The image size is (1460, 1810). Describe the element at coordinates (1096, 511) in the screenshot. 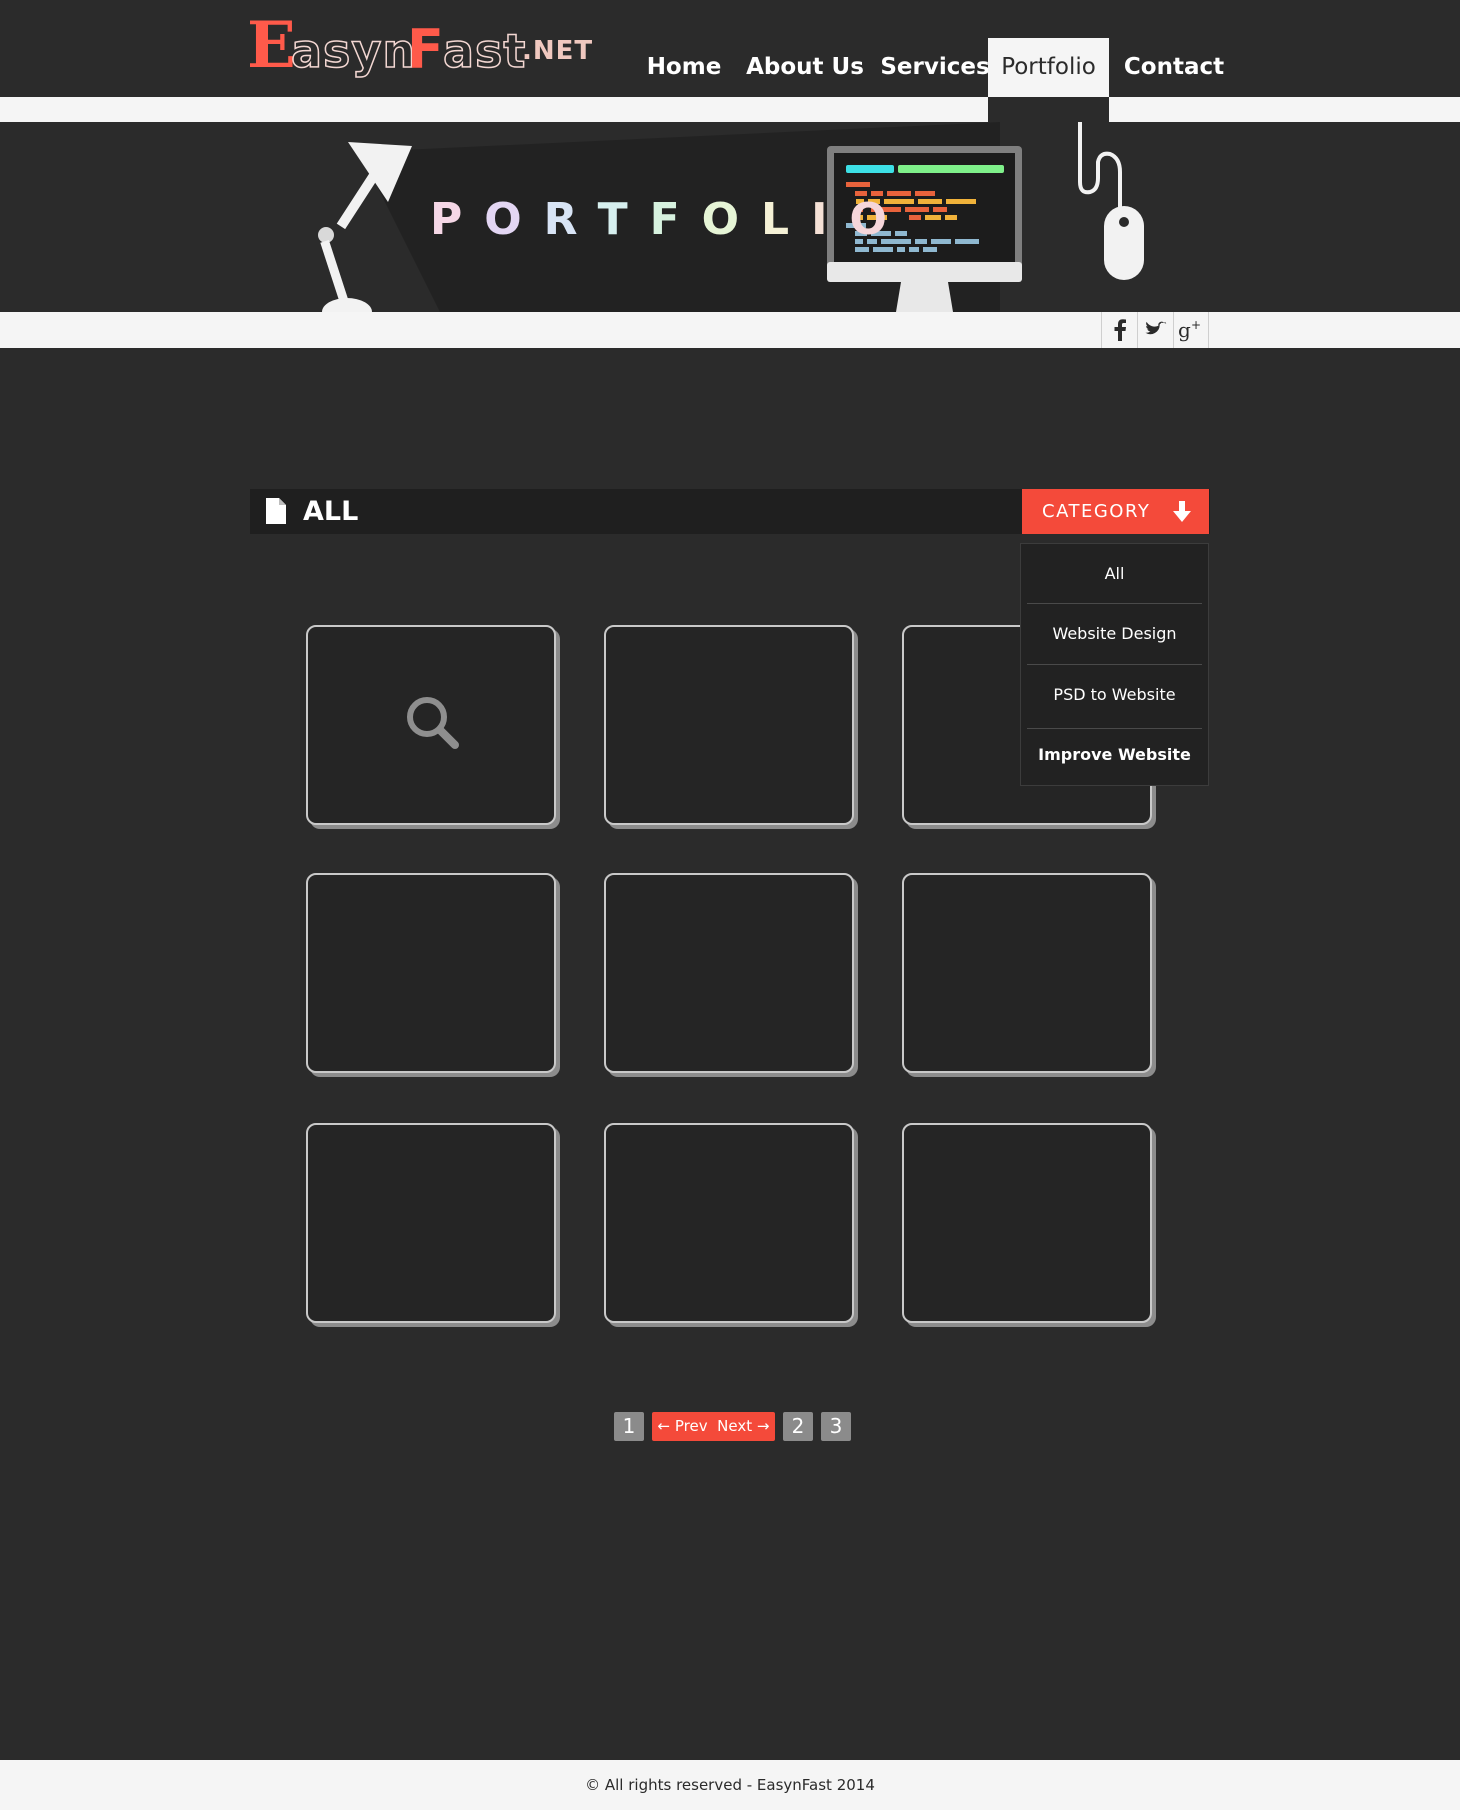

I see `category-label: CATEGORY` at that location.